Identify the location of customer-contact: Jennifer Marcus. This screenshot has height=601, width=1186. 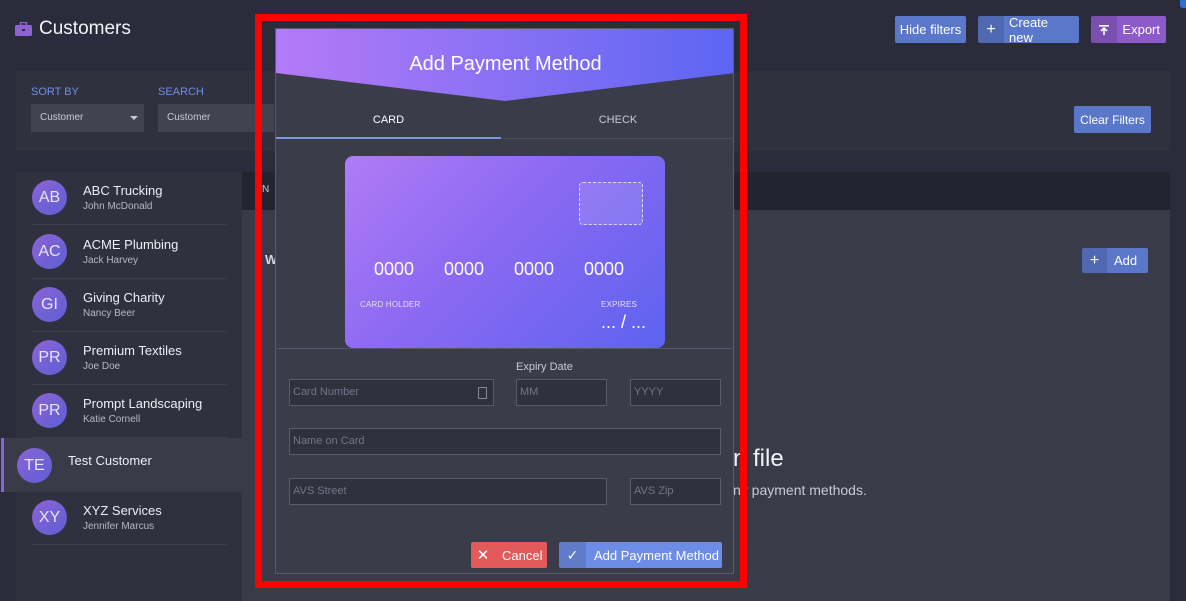
(119, 526).